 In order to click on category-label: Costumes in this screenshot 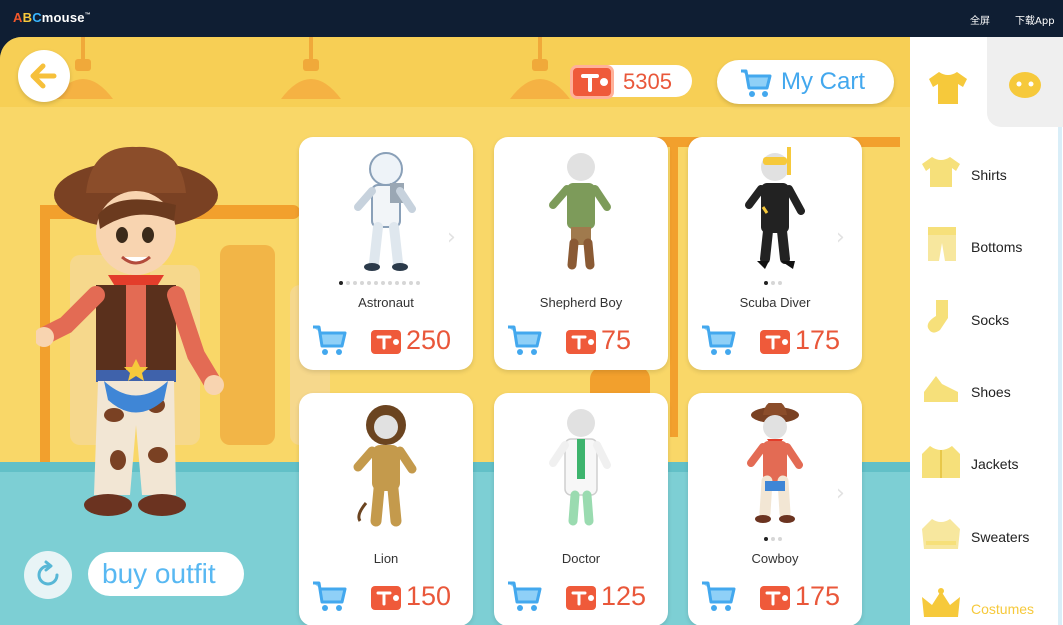, I will do `click(1003, 608)`.